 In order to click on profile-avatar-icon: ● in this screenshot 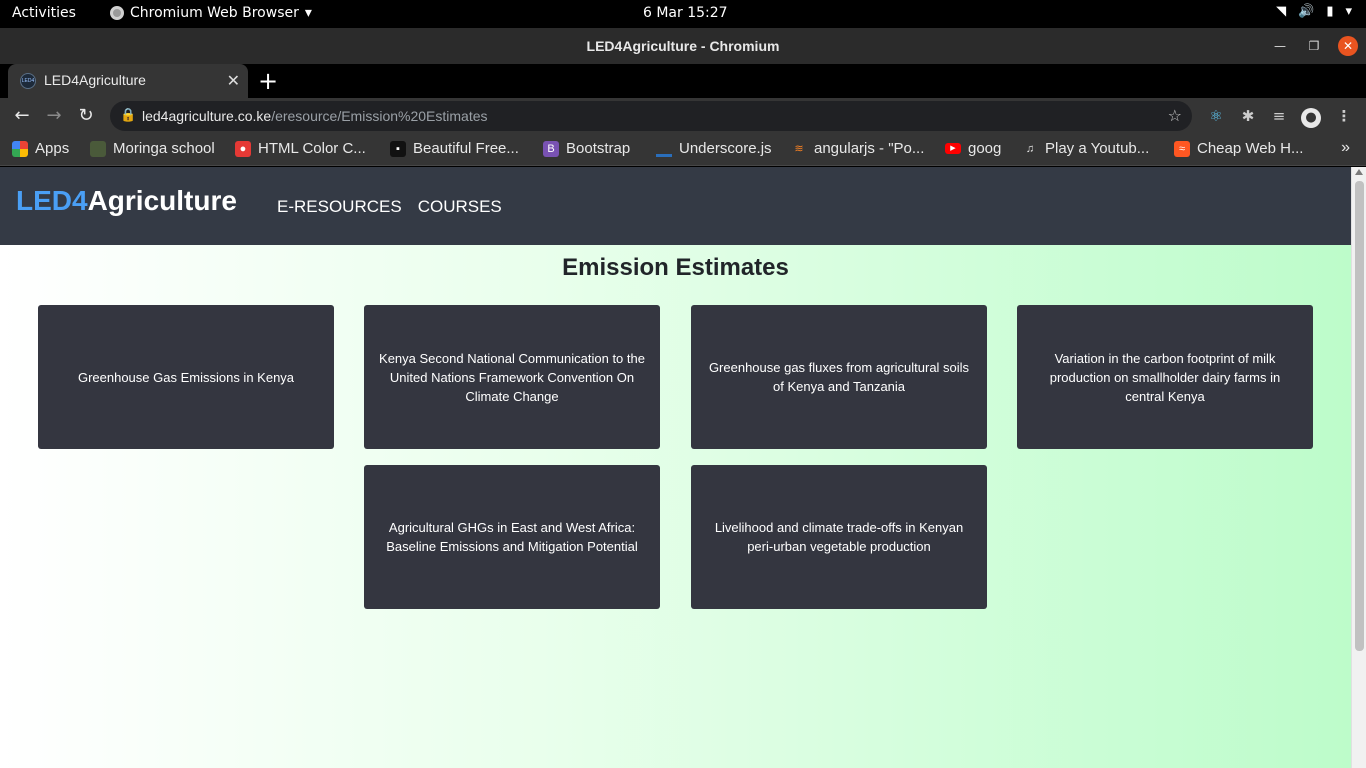, I will do `click(1311, 116)`.